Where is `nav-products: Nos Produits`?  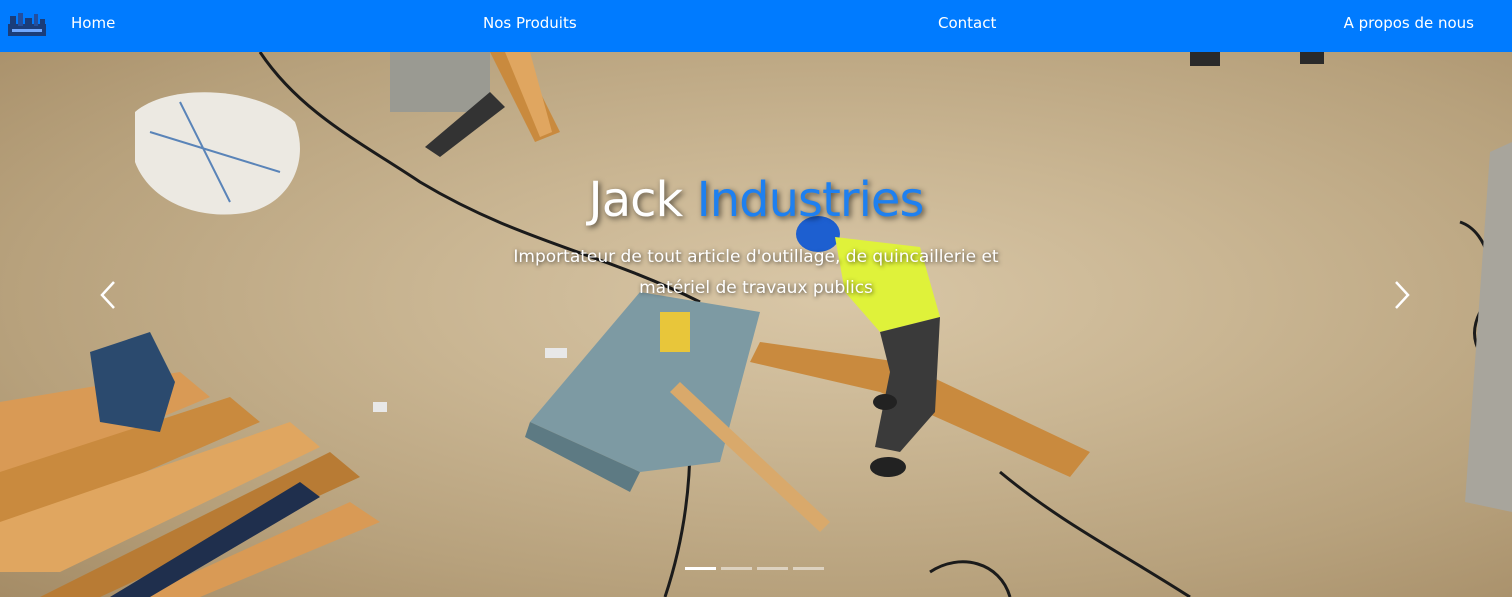 nav-products: Nos Produits is located at coordinates (530, 23).